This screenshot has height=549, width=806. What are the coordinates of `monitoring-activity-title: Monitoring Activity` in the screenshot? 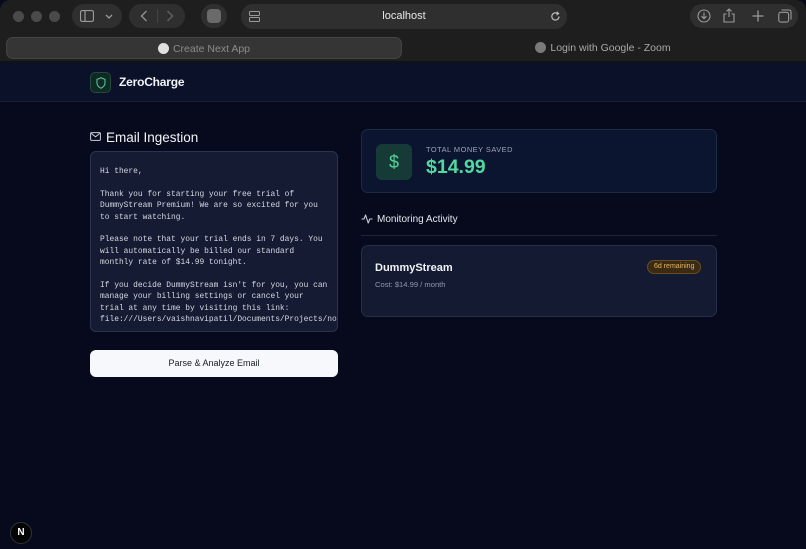 It's located at (417, 219).